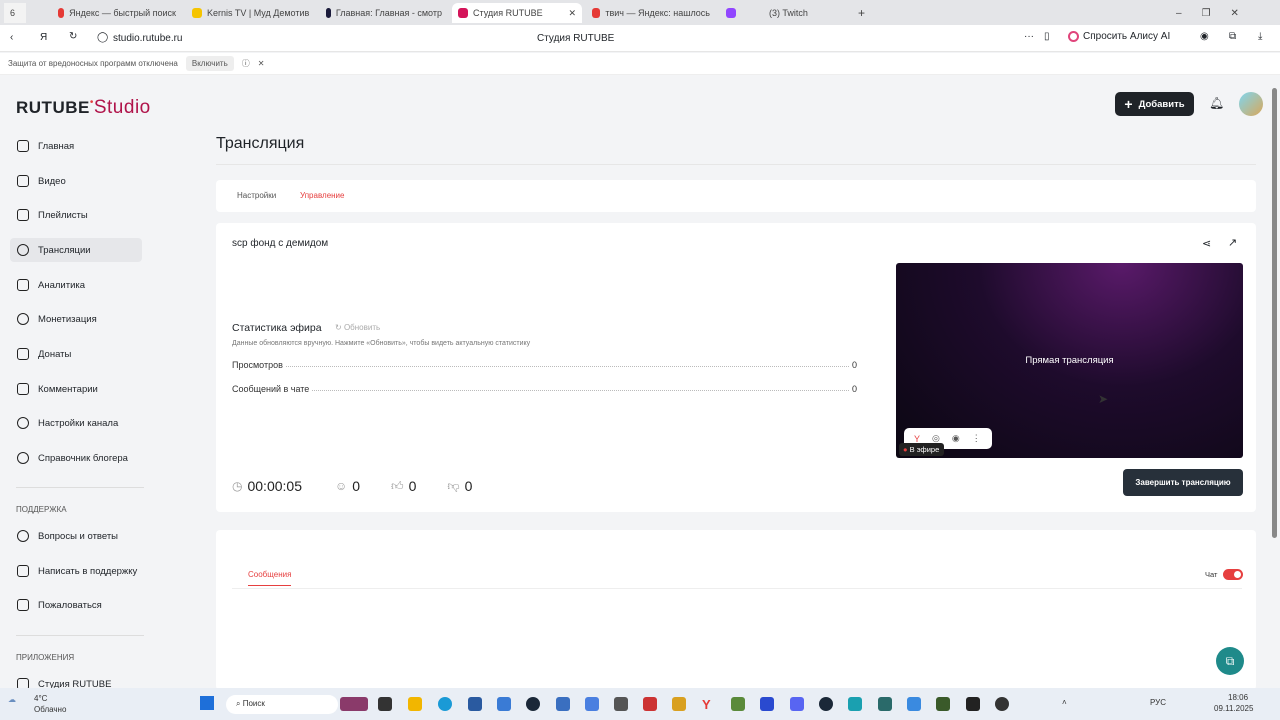  Describe the element at coordinates (117, 13) in the screenshot. I see `browser-tab: Яндекс — быстрый поиск` at that location.